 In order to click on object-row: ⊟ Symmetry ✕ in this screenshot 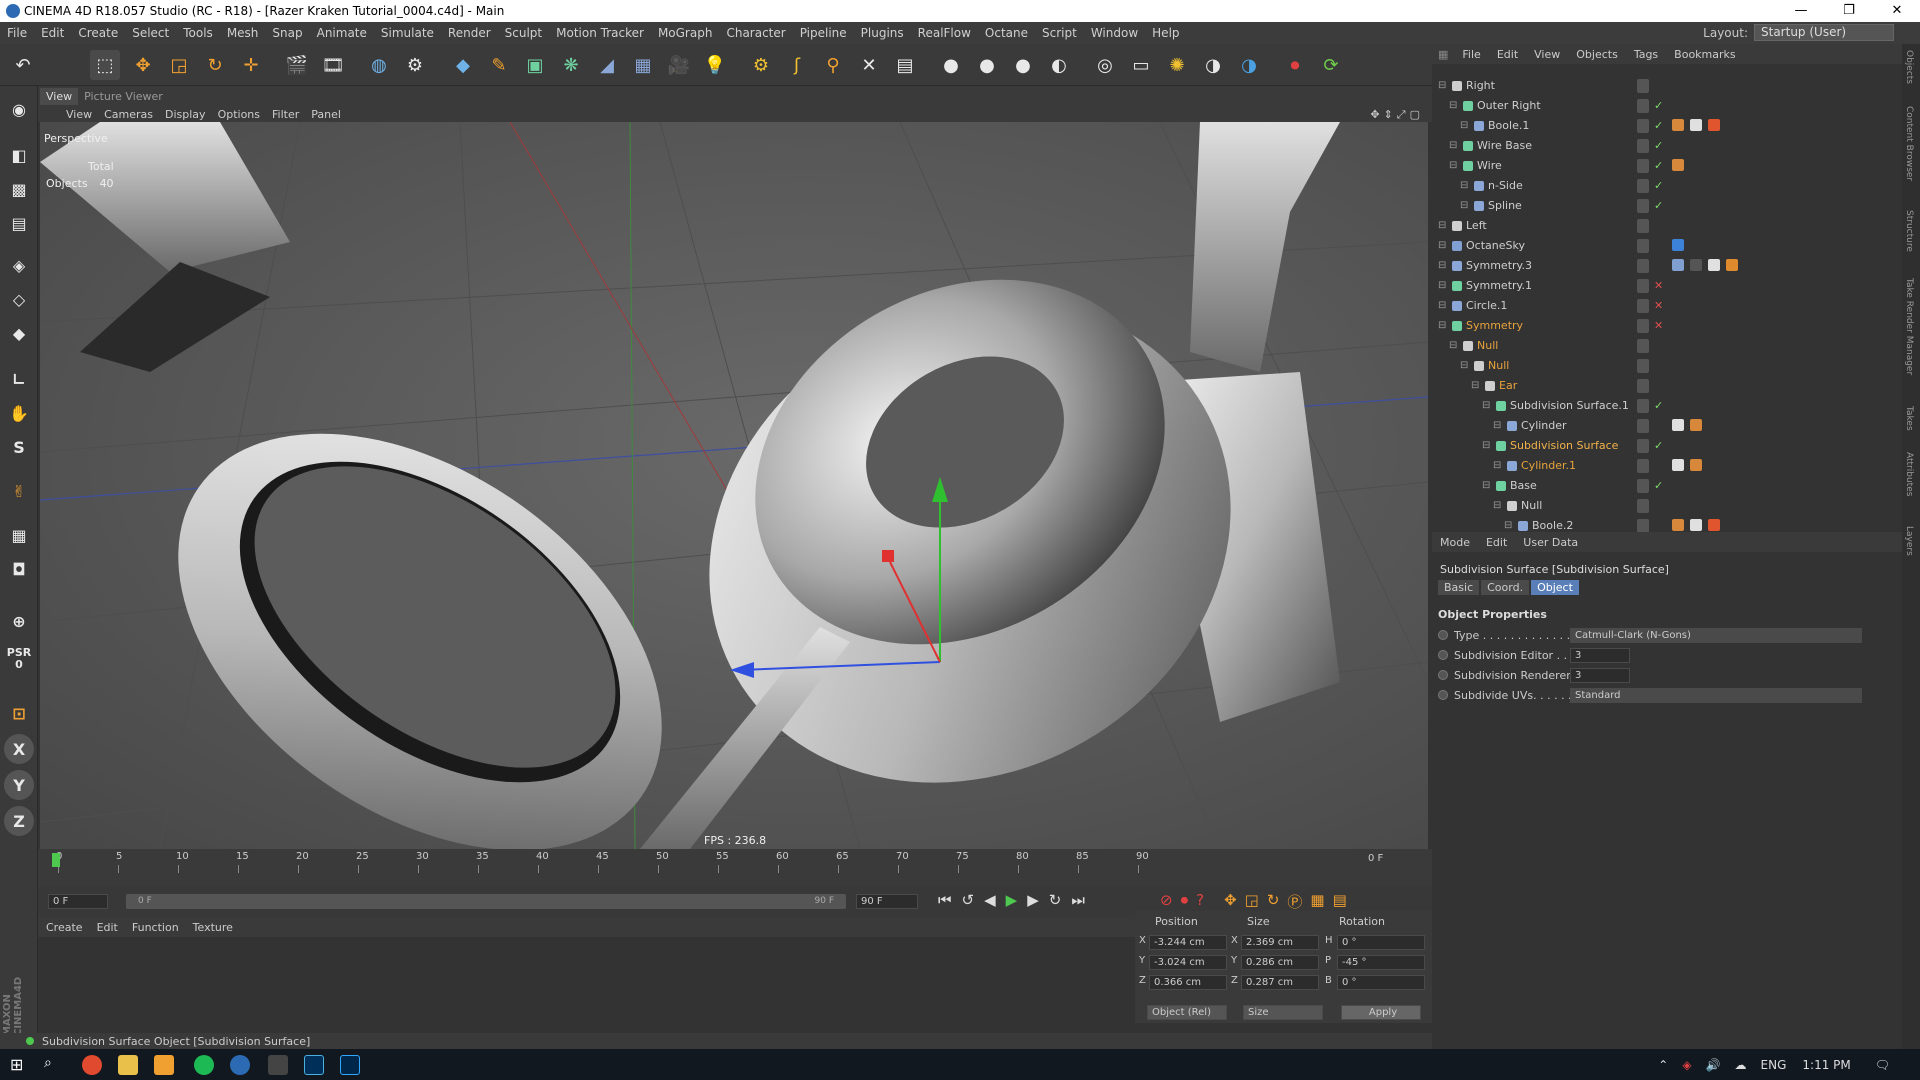, I will do `click(1657, 326)`.